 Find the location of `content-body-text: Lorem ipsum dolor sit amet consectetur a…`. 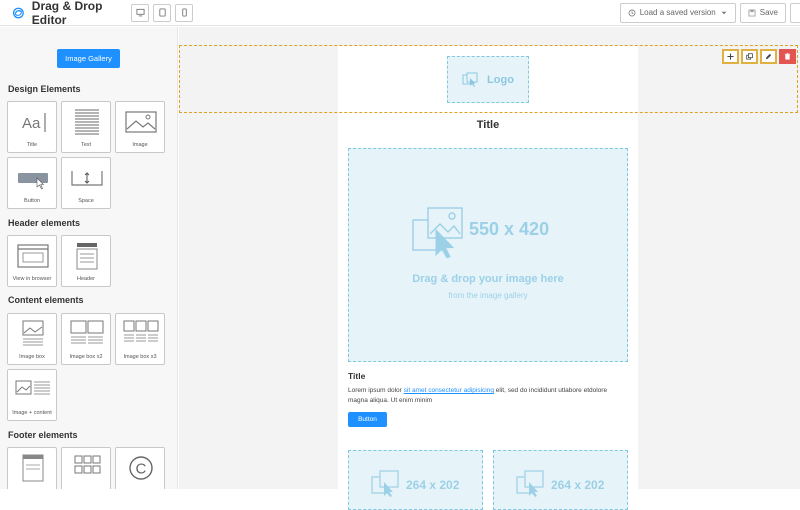

content-body-text: Lorem ipsum dolor sit amet consectetur a… is located at coordinates (488, 396).